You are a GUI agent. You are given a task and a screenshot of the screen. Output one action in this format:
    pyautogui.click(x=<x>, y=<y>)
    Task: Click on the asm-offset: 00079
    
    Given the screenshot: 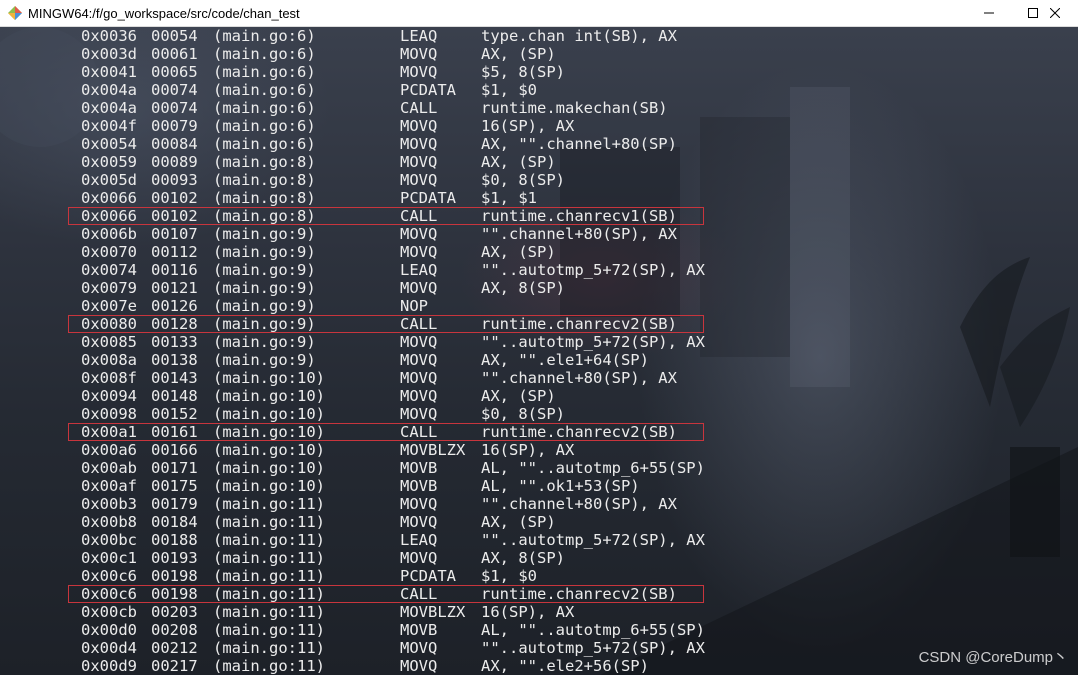 What is the action you would take?
    pyautogui.click(x=174, y=126)
    